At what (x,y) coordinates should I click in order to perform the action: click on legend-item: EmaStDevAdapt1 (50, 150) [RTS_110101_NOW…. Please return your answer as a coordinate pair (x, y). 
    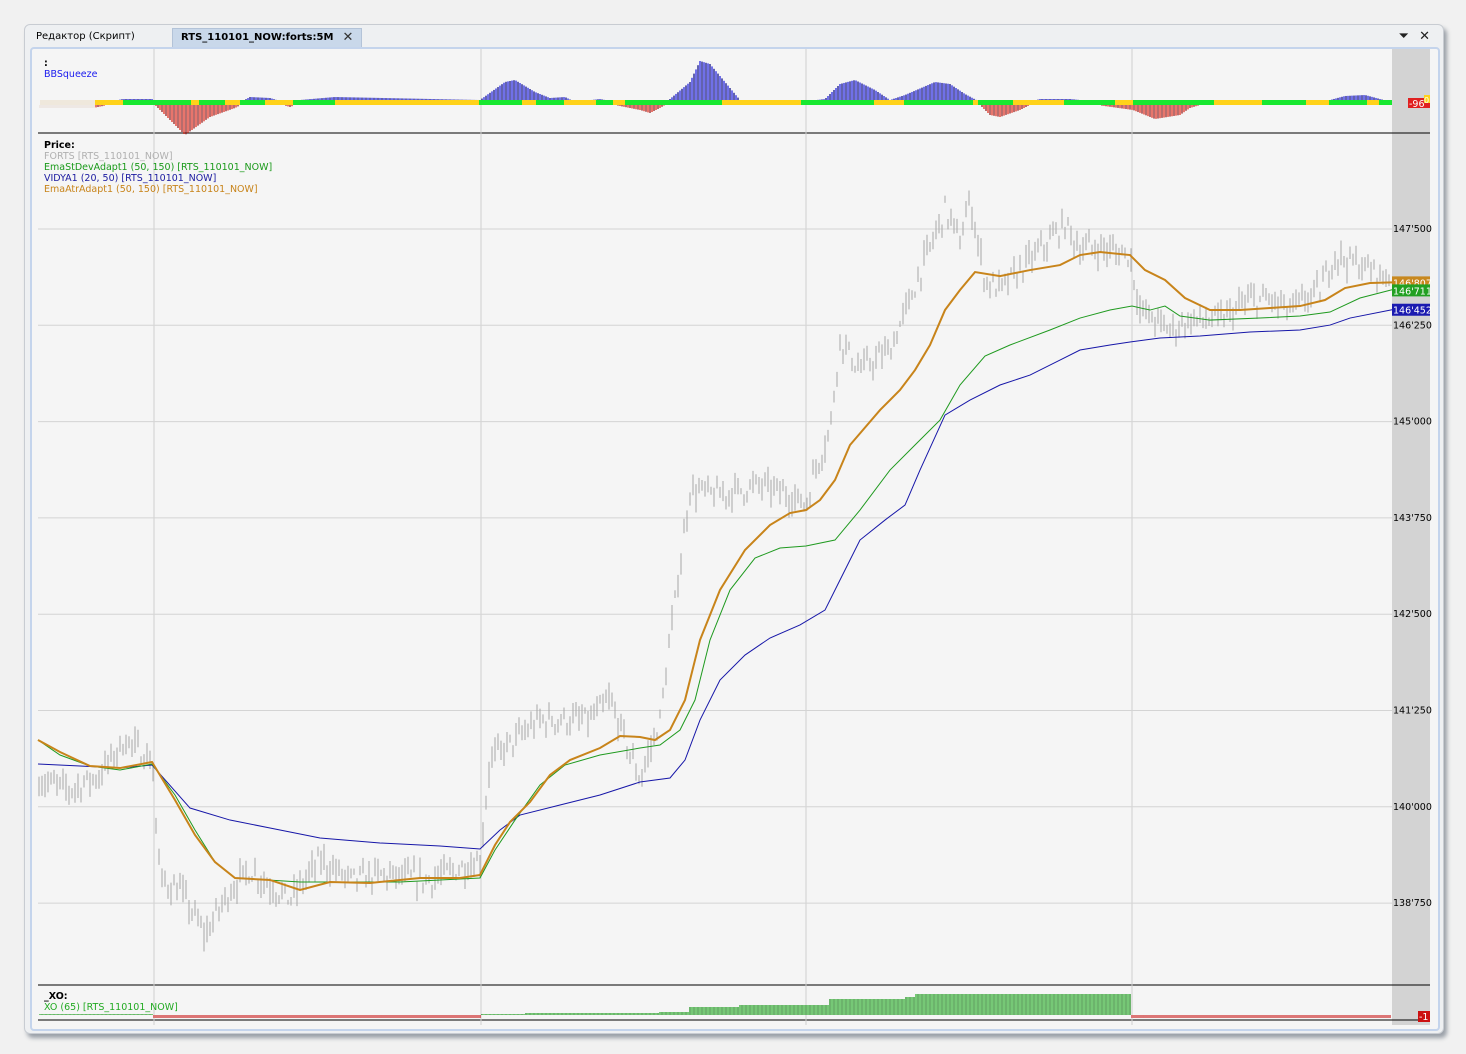
    Looking at the image, I should click on (158, 167).